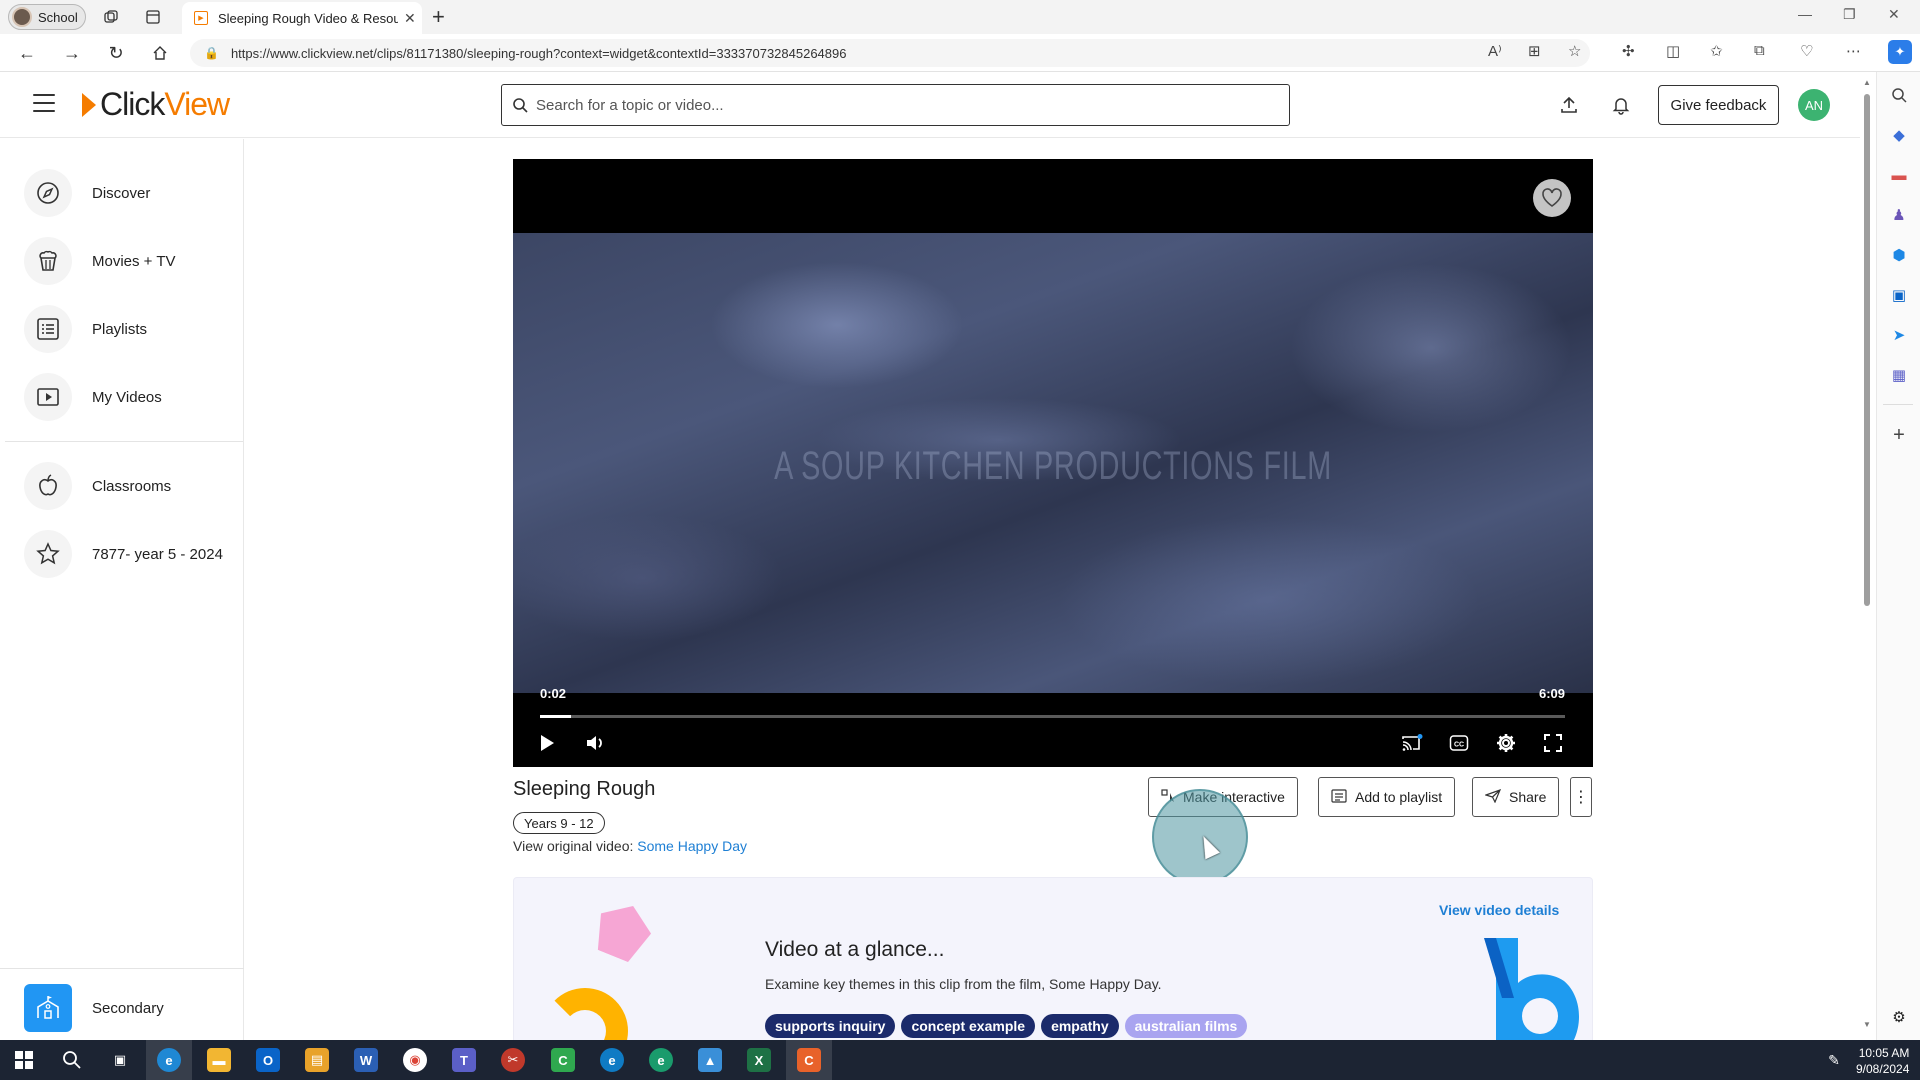 This screenshot has height=1080, width=1920. Describe the element at coordinates (129, 486) in the screenshot. I see `sidebar-item-classrooms: Classrooms` at that location.